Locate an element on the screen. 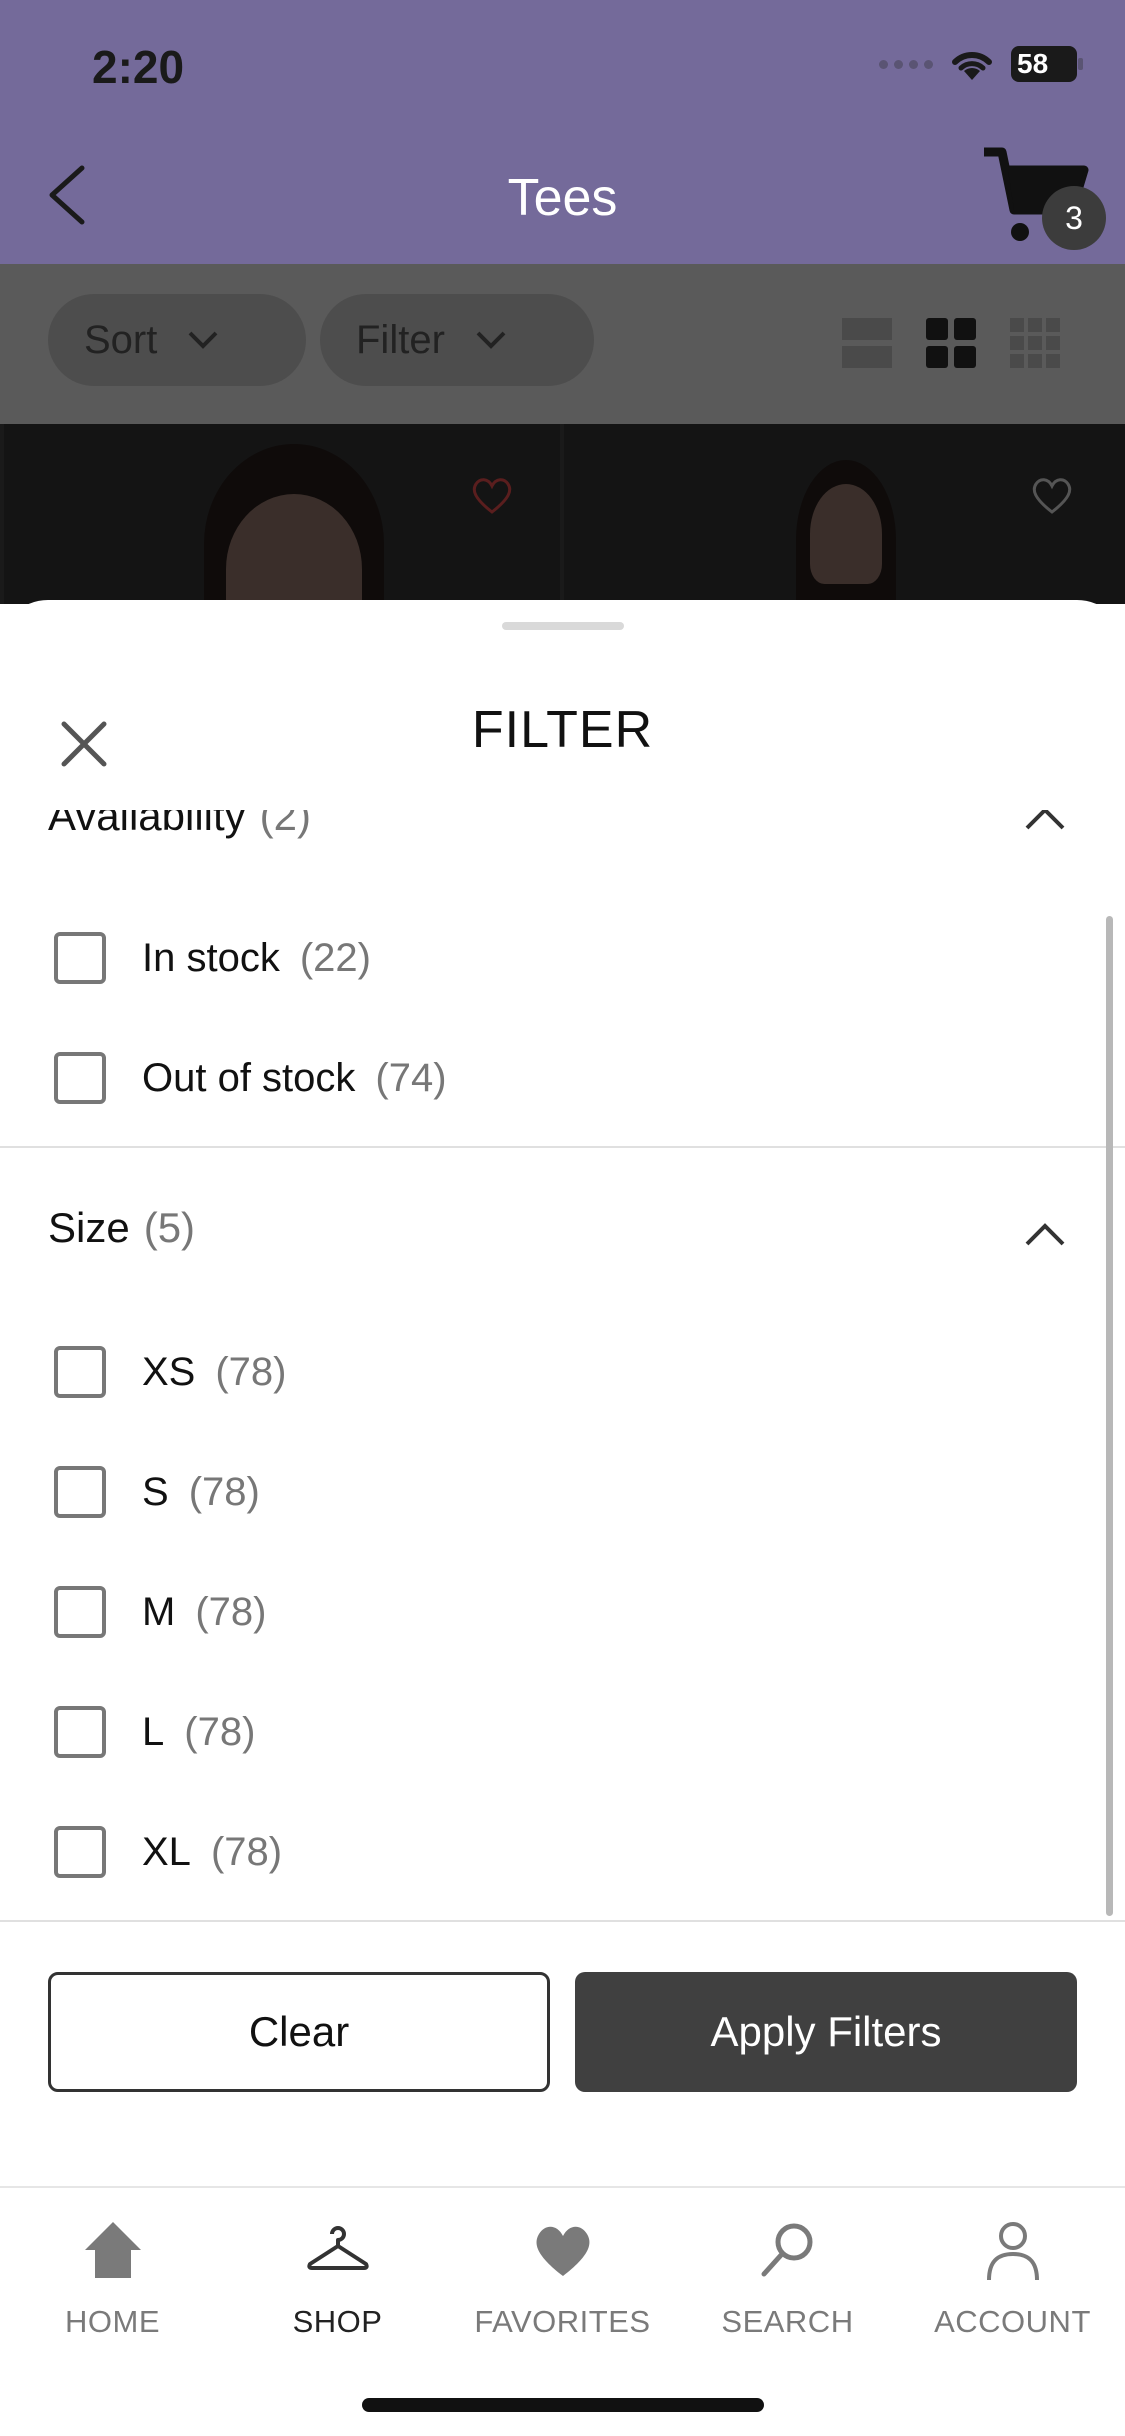 The width and height of the screenshot is (1125, 2436). availability-section-header: Availability (2) is located at coordinates (179, 825).